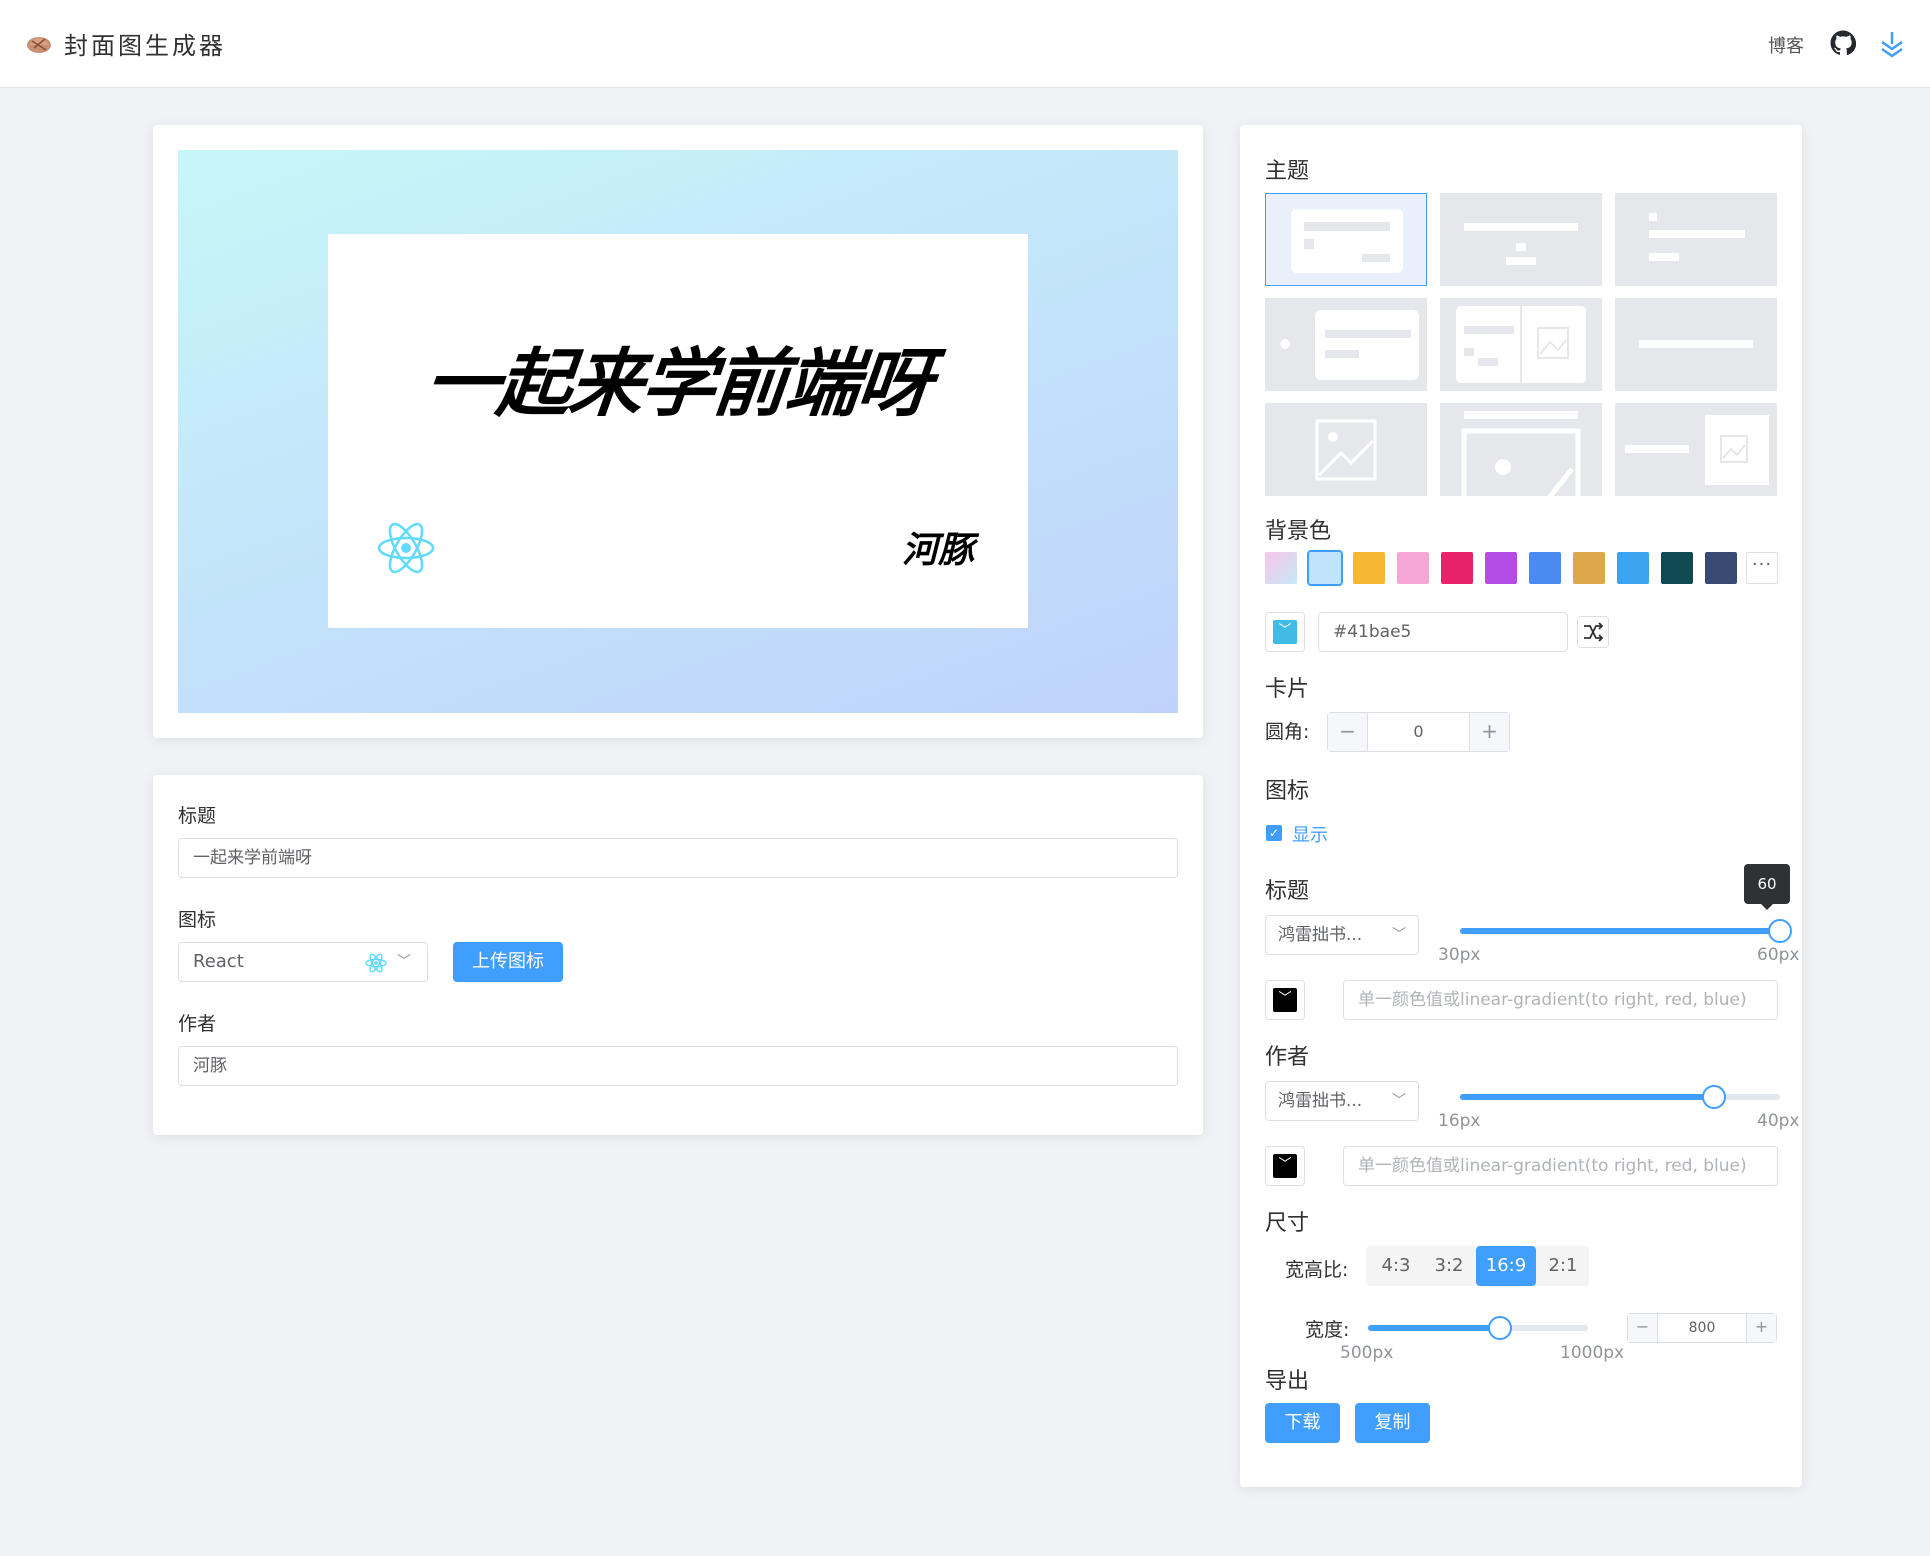 The height and width of the screenshot is (1556, 1930). What do you see at coordinates (937, 550) in the screenshot?
I see `cover-author: 河豚` at bounding box center [937, 550].